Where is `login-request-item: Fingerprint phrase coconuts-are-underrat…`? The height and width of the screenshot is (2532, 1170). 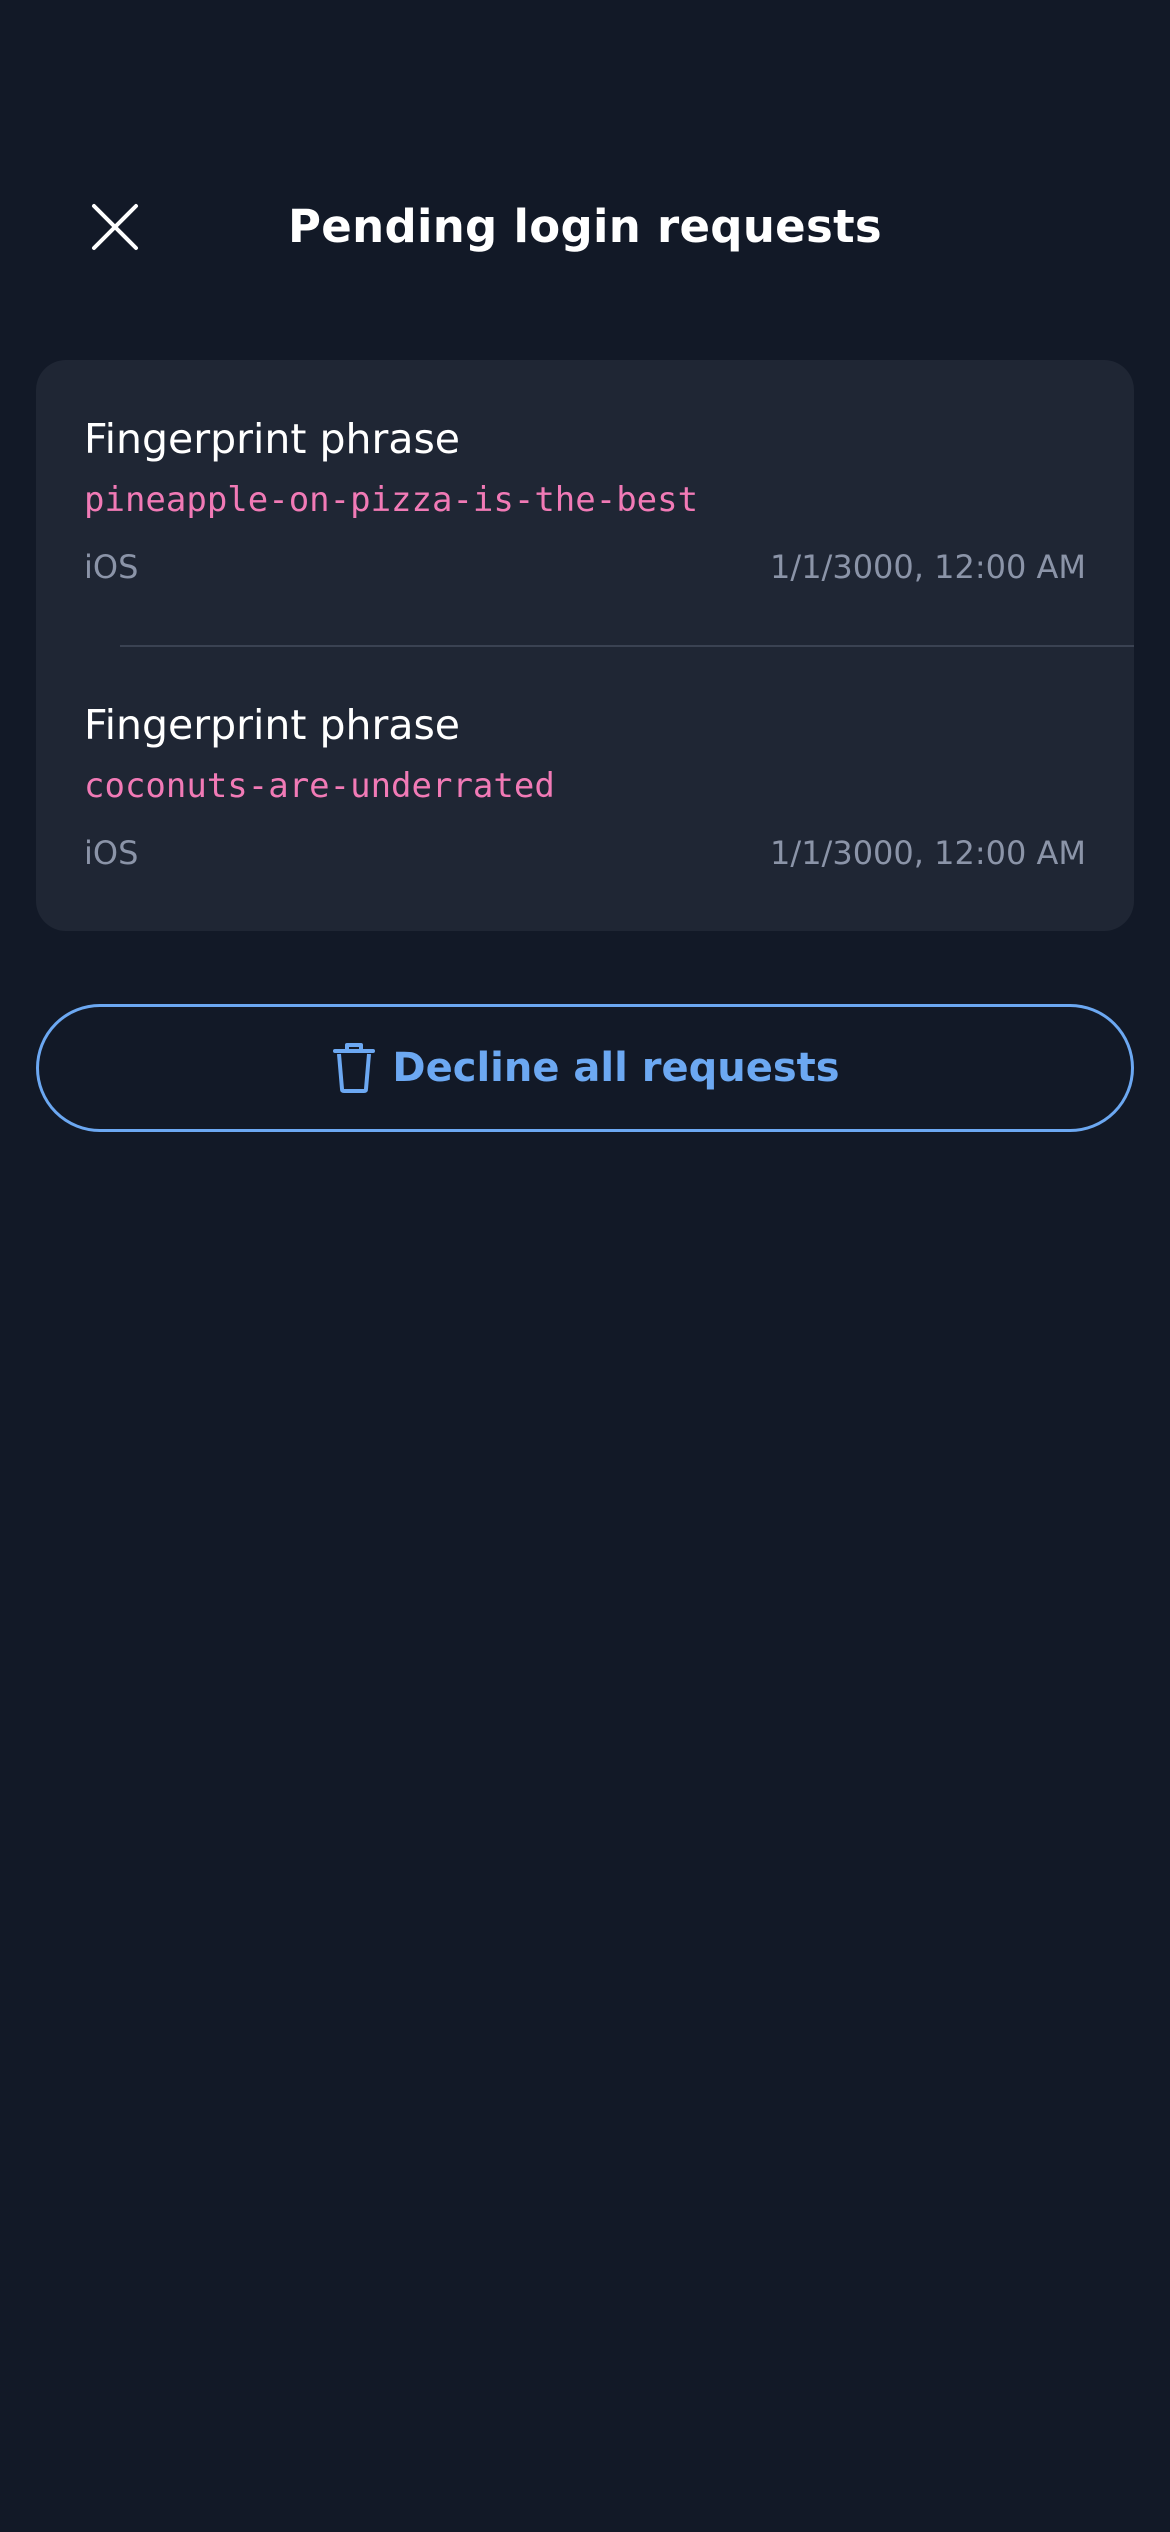
login-request-item: Fingerprint phrase coconuts-are-underrat… is located at coordinates (585, 788).